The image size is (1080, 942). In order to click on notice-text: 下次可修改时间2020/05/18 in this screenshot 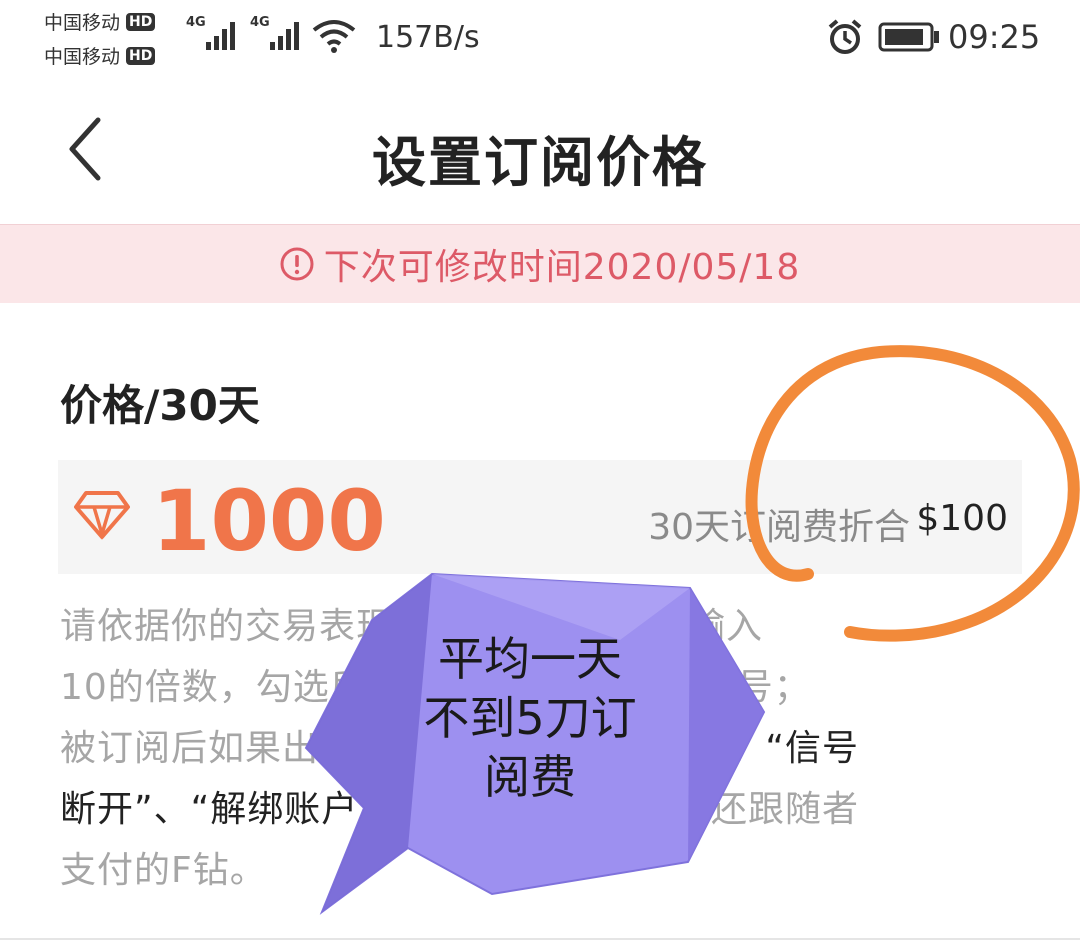, I will do `click(562, 267)`.